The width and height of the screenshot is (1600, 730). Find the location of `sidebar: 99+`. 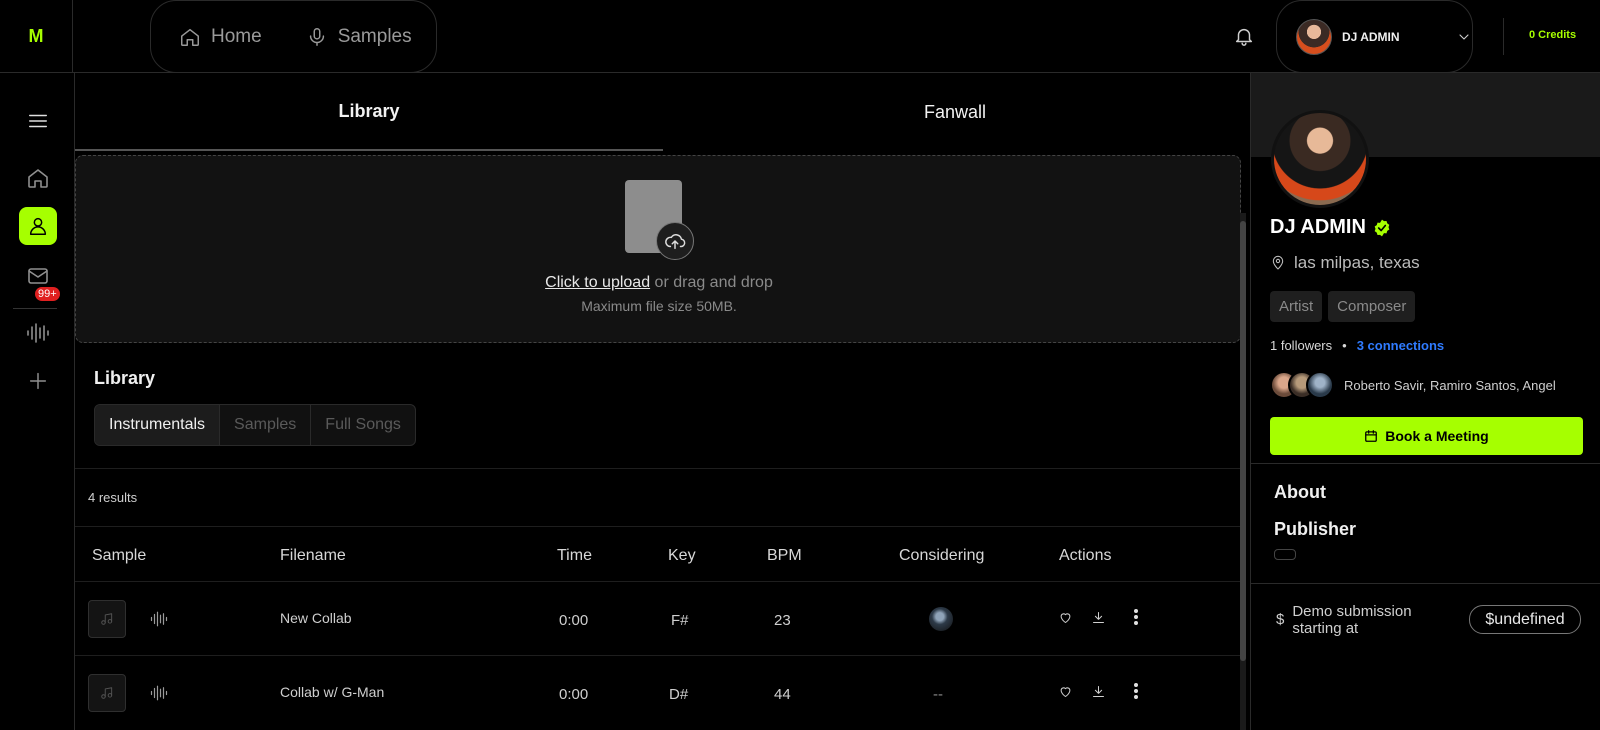

sidebar: 99+ is located at coordinates (37, 401).